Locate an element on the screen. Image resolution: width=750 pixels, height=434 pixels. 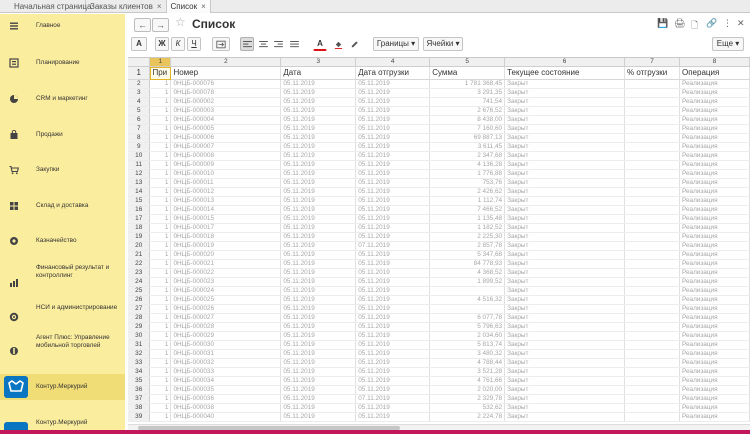
cell-sum: 4 516,32 is located at coordinates (467, 300).